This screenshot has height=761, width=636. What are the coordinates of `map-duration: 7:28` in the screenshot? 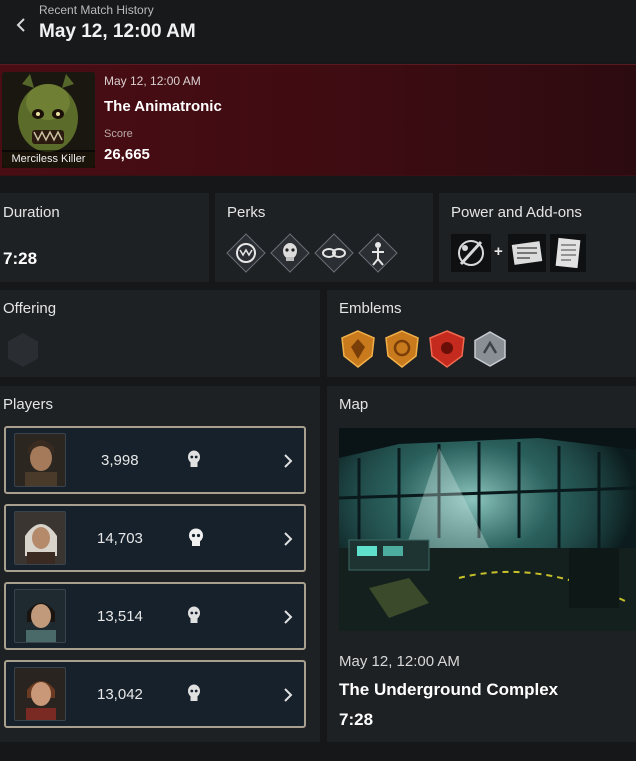 It's located at (356, 719).